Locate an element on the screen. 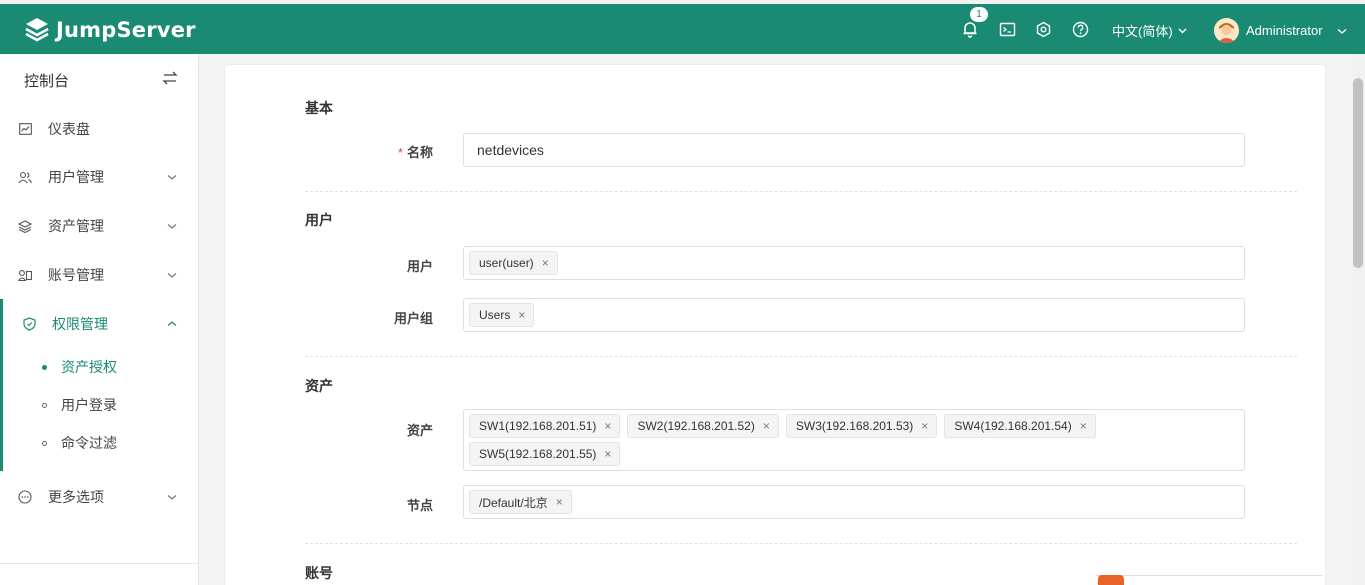  sidebar-item-asset-management: 资产管理 is located at coordinates (99, 226).